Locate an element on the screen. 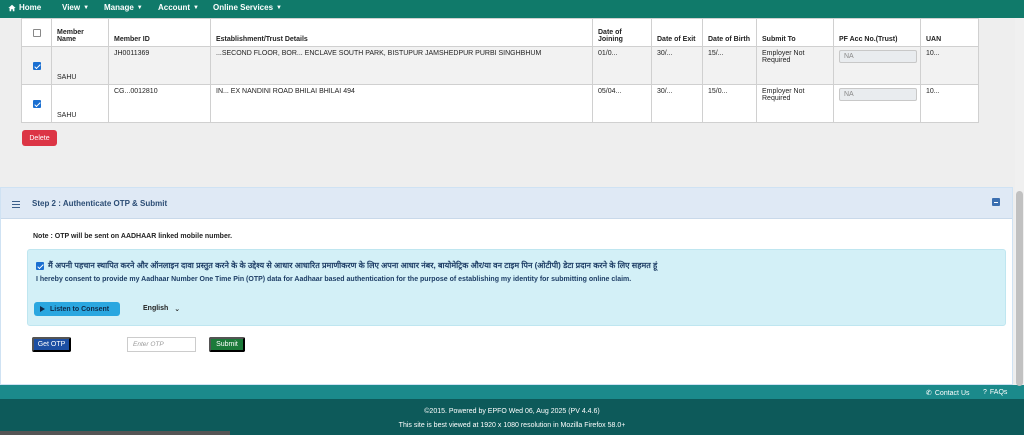 The height and width of the screenshot is (435, 1024). cell-establishment: IN... EX NANDINI ROAD BHILAI BHILAI 494 is located at coordinates (401, 103).